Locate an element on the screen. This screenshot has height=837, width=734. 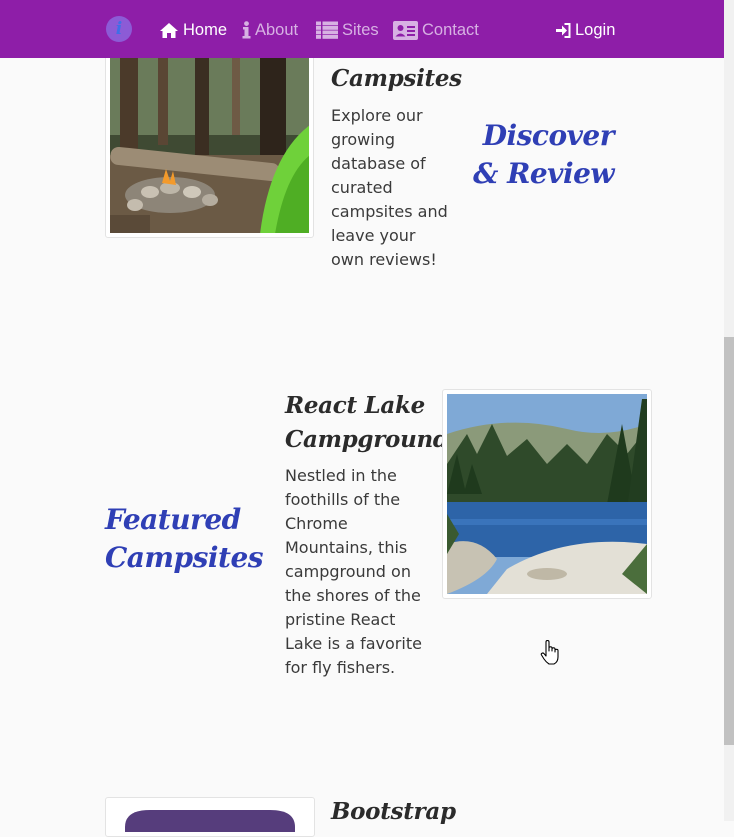
bootstrap-photo-frame is located at coordinates (210, 817).